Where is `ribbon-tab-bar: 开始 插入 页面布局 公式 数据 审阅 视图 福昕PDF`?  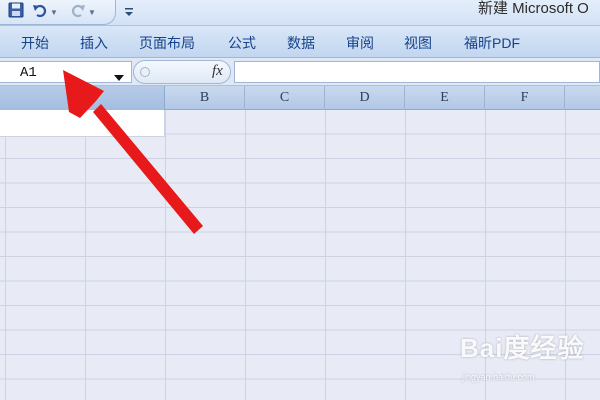 ribbon-tab-bar: 开始 插入 页面布局 公式 数据 审阅 视图 福昕PDF is located at coordinates (300, 42).